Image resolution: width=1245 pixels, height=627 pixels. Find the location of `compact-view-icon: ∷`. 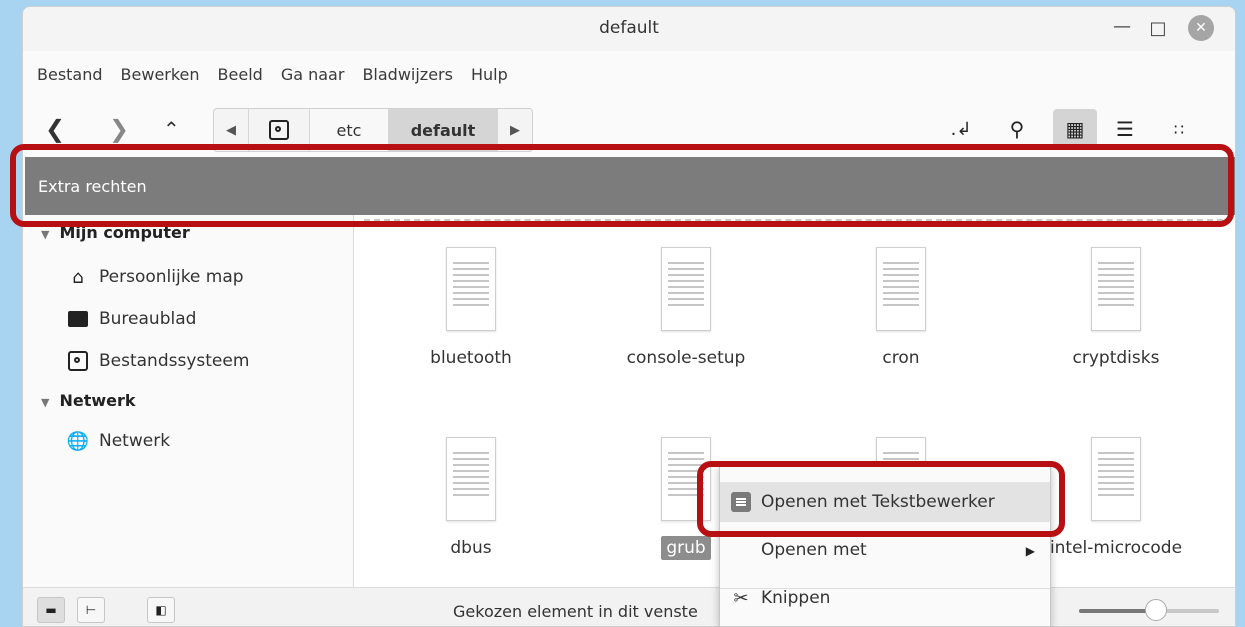

compact-view-icon: ∷ is located at coordinates (1179, 129).